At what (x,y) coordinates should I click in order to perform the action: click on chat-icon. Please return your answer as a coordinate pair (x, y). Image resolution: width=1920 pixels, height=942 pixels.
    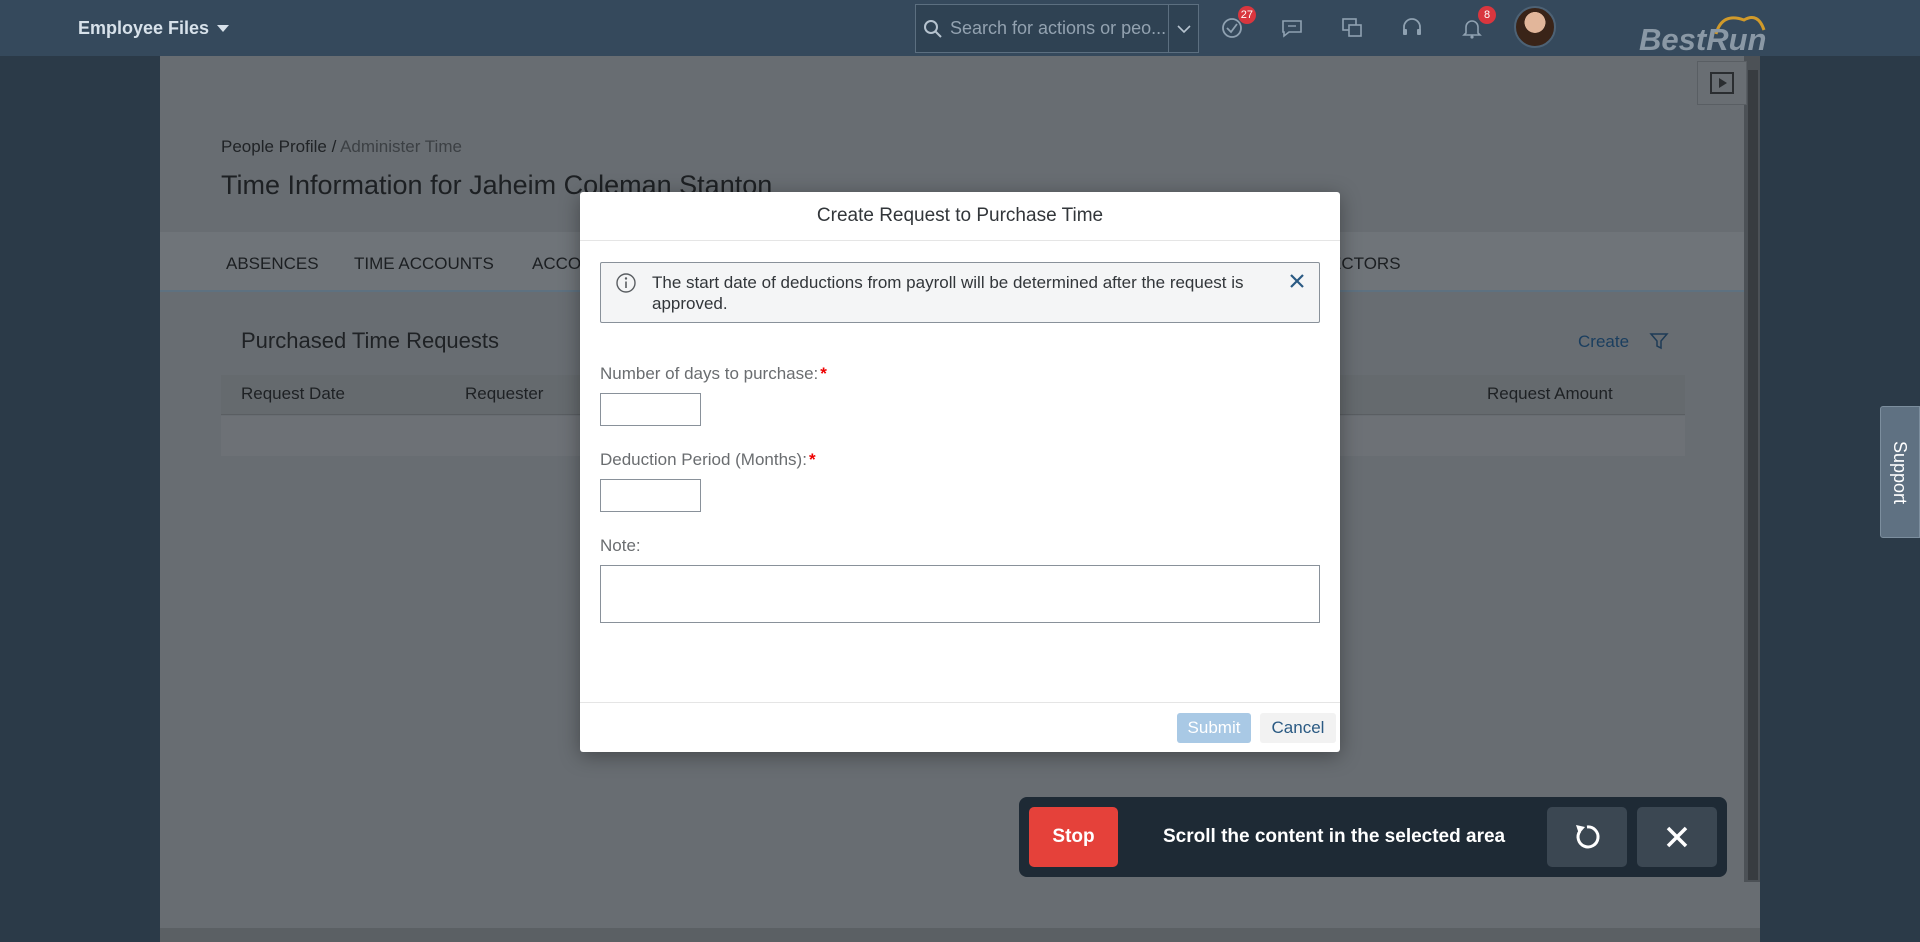
    Looking at the image, I should click on (1292, 29).